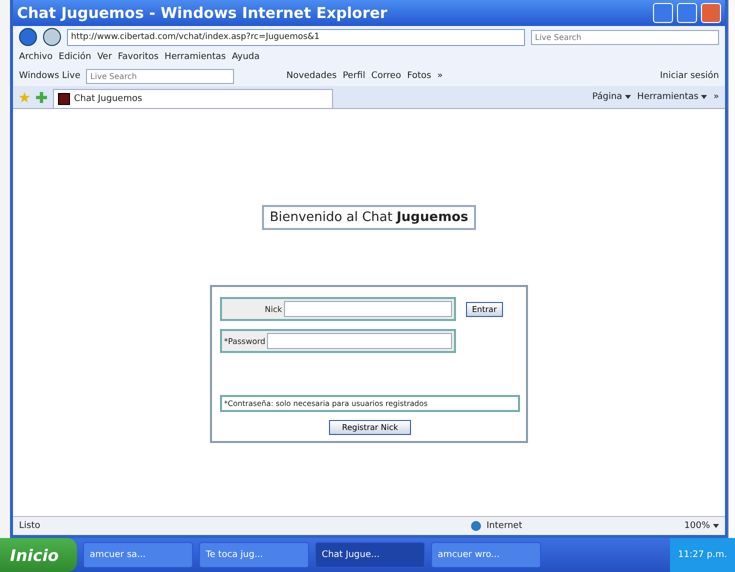 The height and width of the screenshot is (572, 735). I want to click on command-menu: Herramientas, so click(667, 97).